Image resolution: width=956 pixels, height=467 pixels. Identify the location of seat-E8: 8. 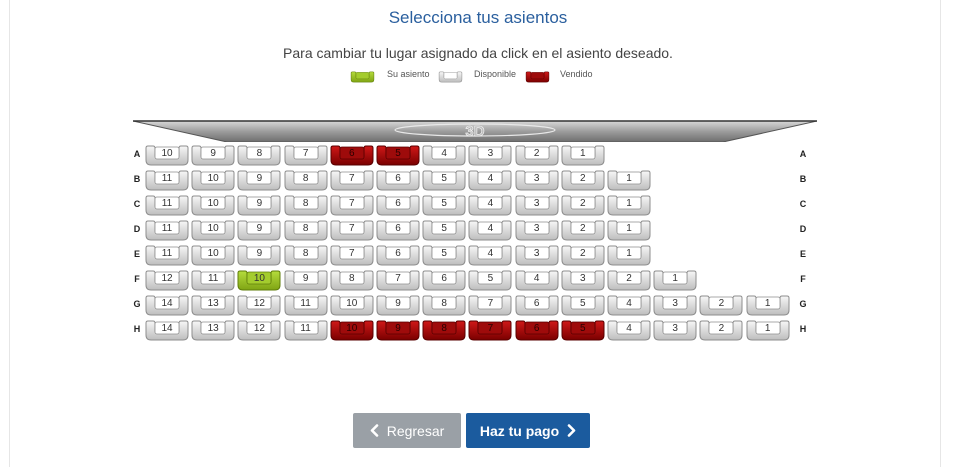
(306, 255).